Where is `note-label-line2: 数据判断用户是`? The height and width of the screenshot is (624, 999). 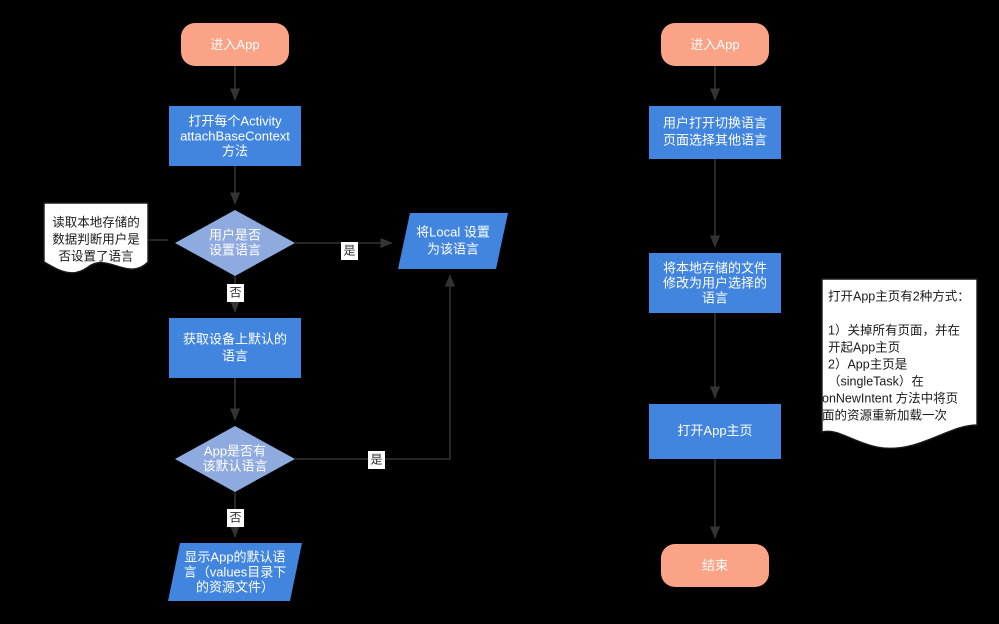 note-label-line2: 数据判断用户是 is located at coordinates (96, 238).